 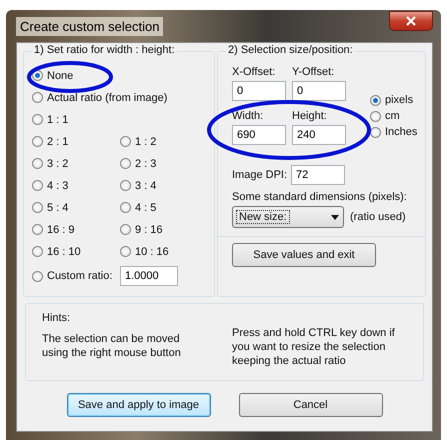 What do you see at coordinates (104, 50) in the screenshot?
I see `group-title: 1) Set ratio for width : height:` at bounding box center [104, 50].